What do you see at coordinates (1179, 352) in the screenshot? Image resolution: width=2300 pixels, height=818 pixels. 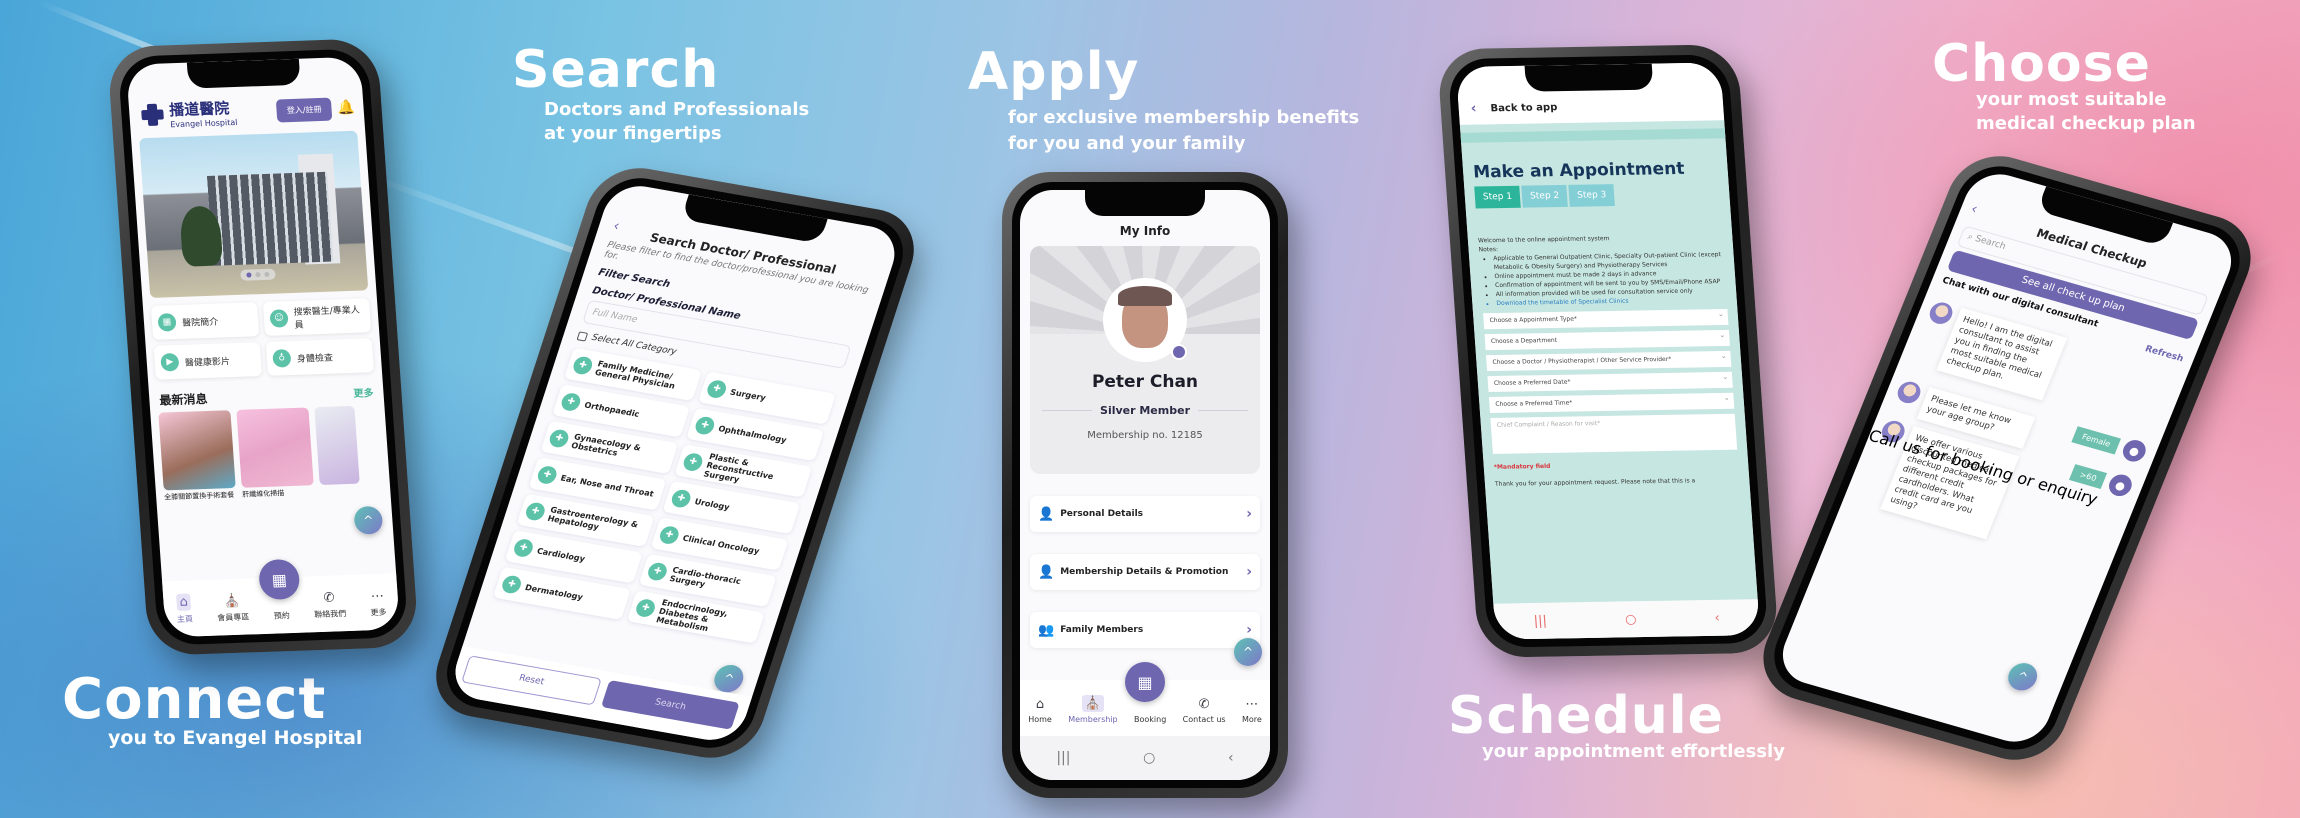 I see `camera-icon` at bounding box center [1179, 352].